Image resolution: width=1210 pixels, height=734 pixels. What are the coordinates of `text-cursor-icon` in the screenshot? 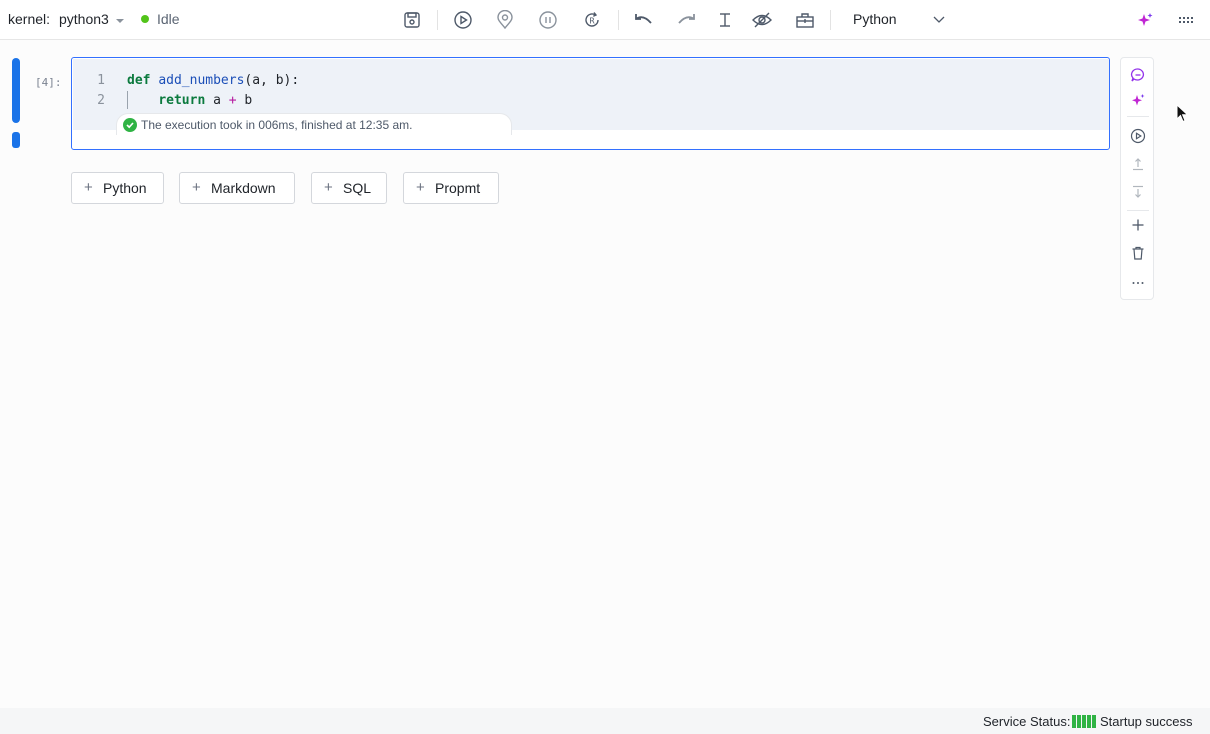 It's located at (725, 20).